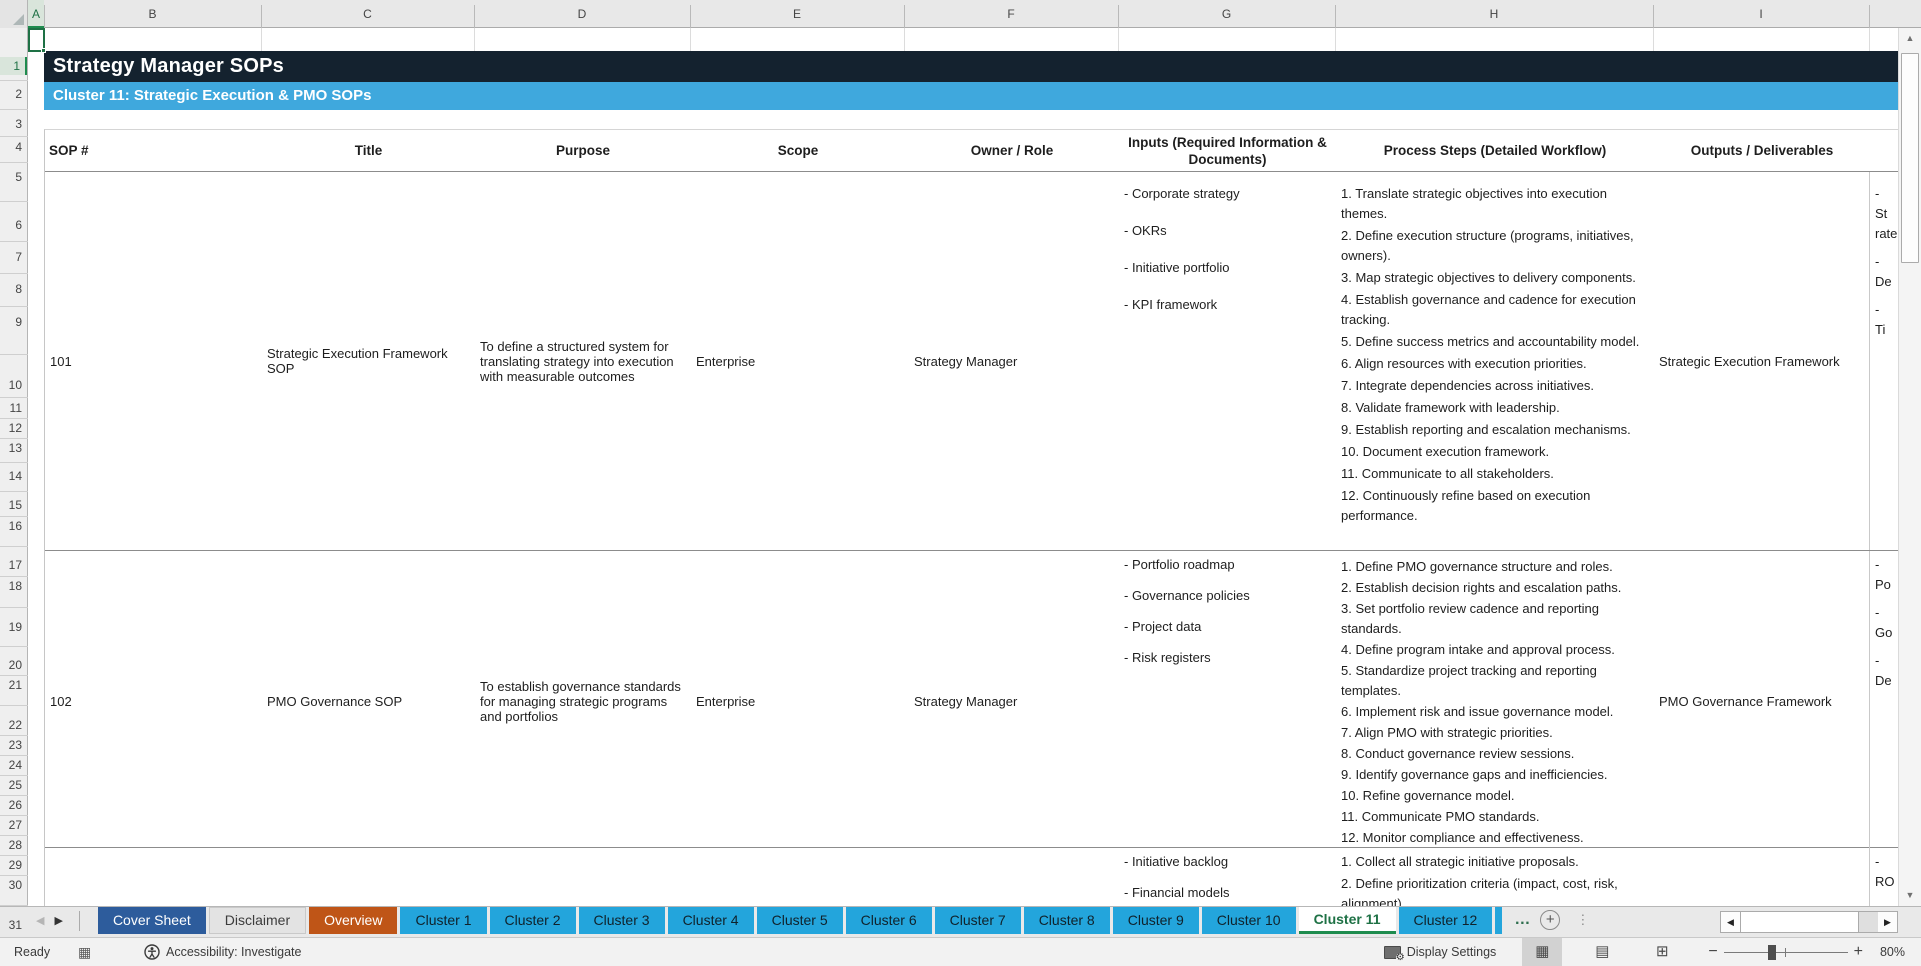  Describe the element at coordinates (368, 150) in the screenshot. I see `header-title: Title` at that location.